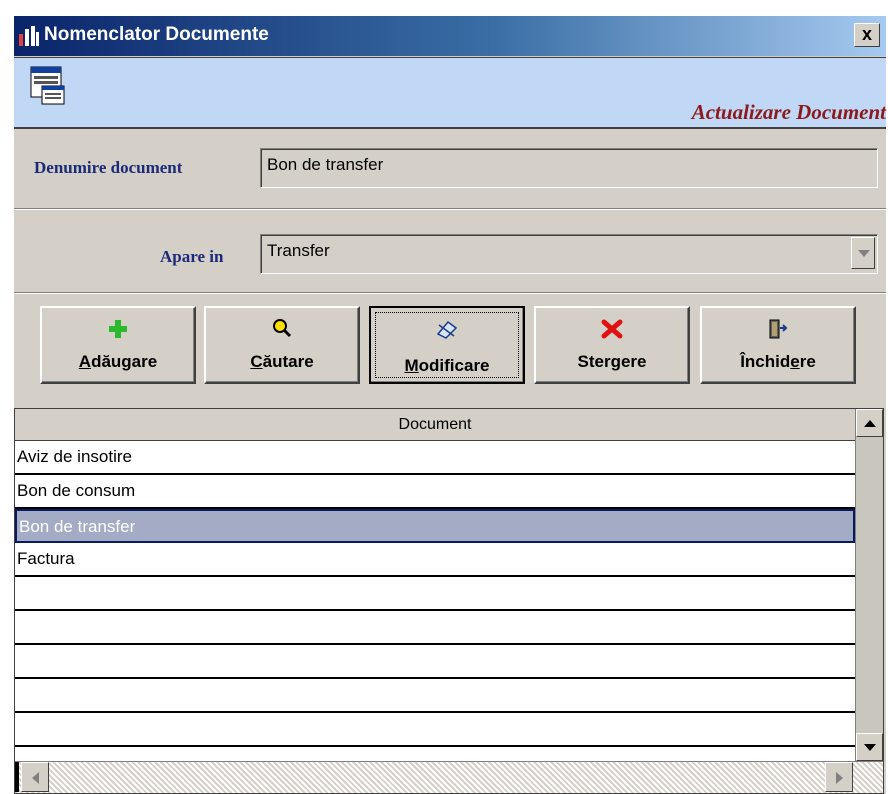 This screenshot has height=794, width=888. What do you see at coordinates (118, 329) in the screenshot?
I see `plus-icon` at bounding box center [118, 329].